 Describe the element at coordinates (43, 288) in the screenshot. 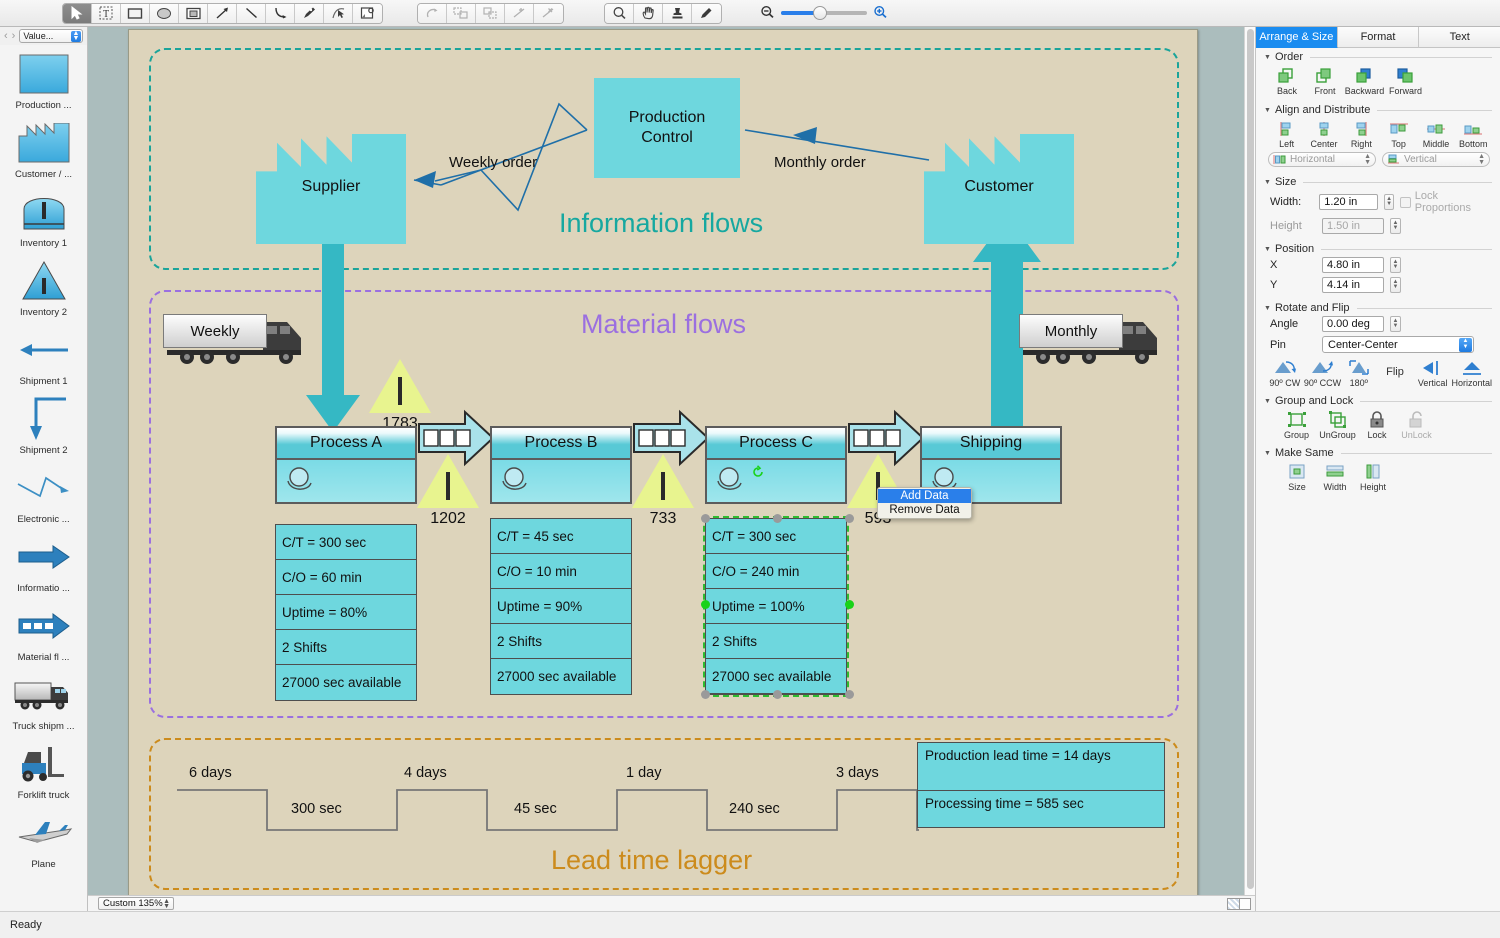

I see `stencil-item-inventory-2: Inventory 2` at that location.